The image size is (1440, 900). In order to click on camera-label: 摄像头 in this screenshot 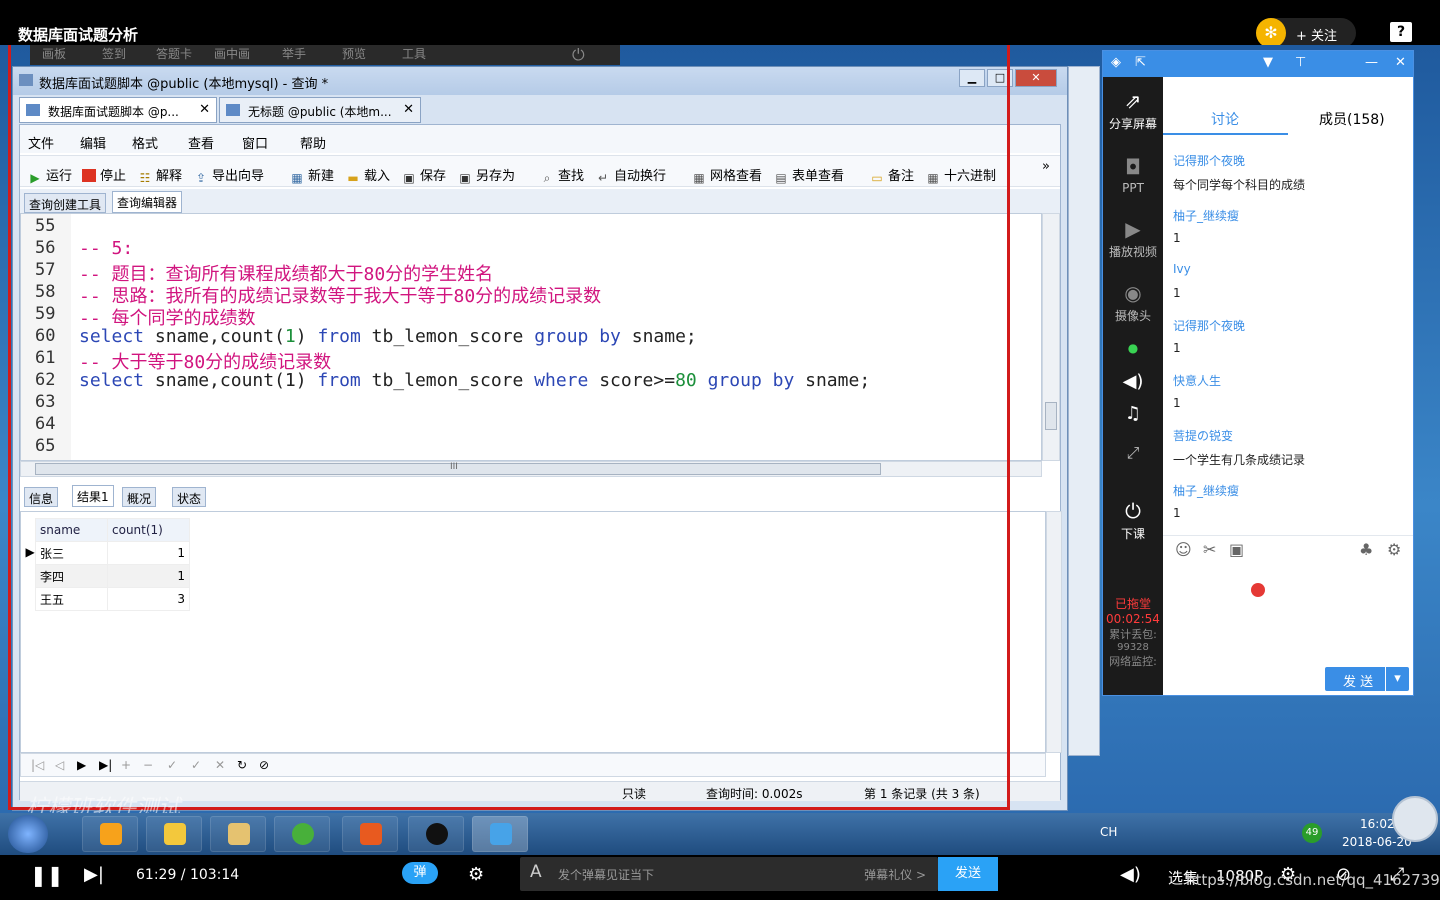, I will do `click(1132, 316)`.